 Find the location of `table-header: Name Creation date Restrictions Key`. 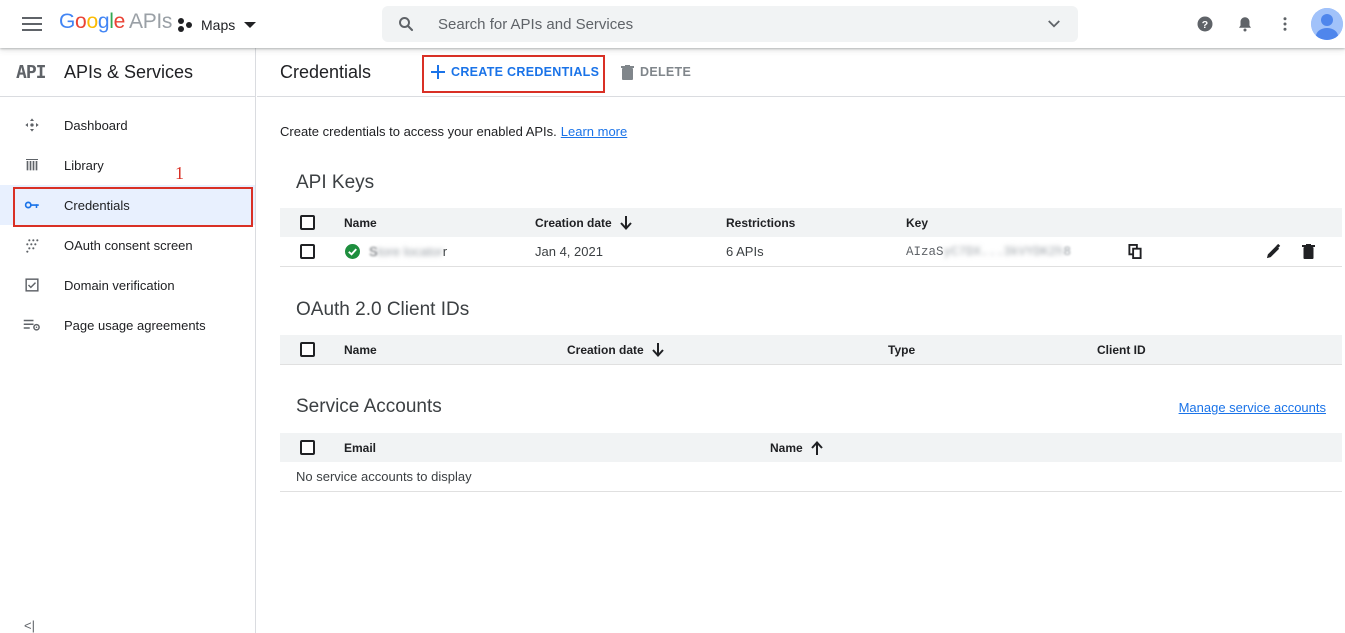

table-header: Name Creation date Restrictions Key is located at coordinates (811, 222).